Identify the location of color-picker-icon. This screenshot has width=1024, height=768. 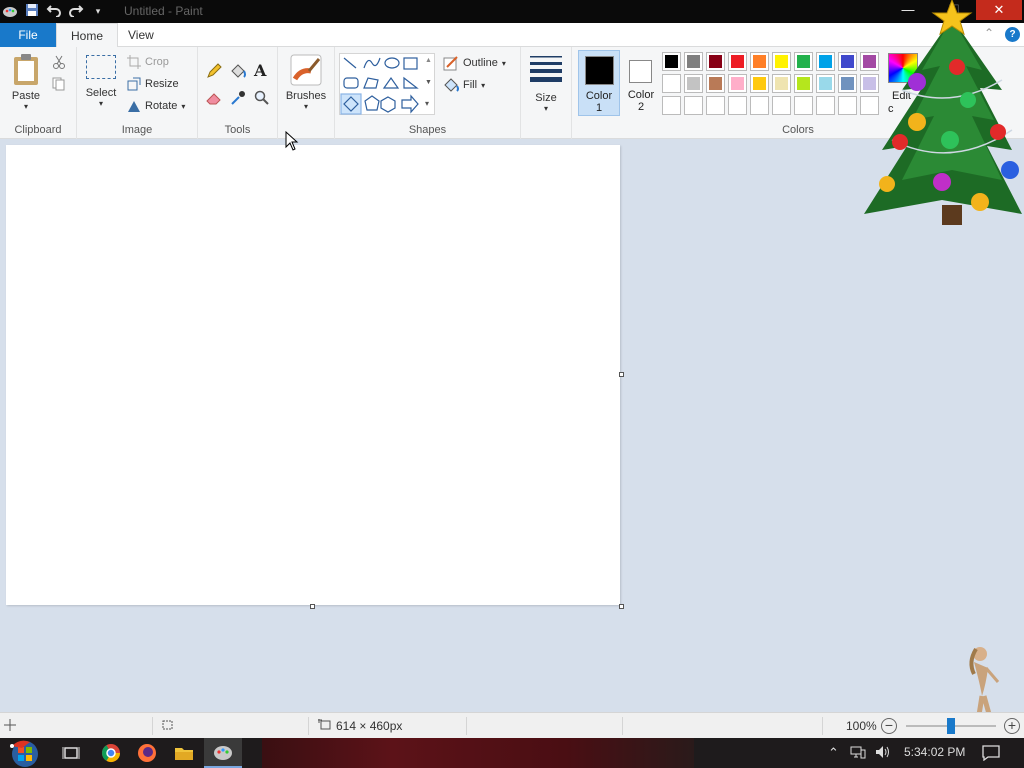
(238, 99).